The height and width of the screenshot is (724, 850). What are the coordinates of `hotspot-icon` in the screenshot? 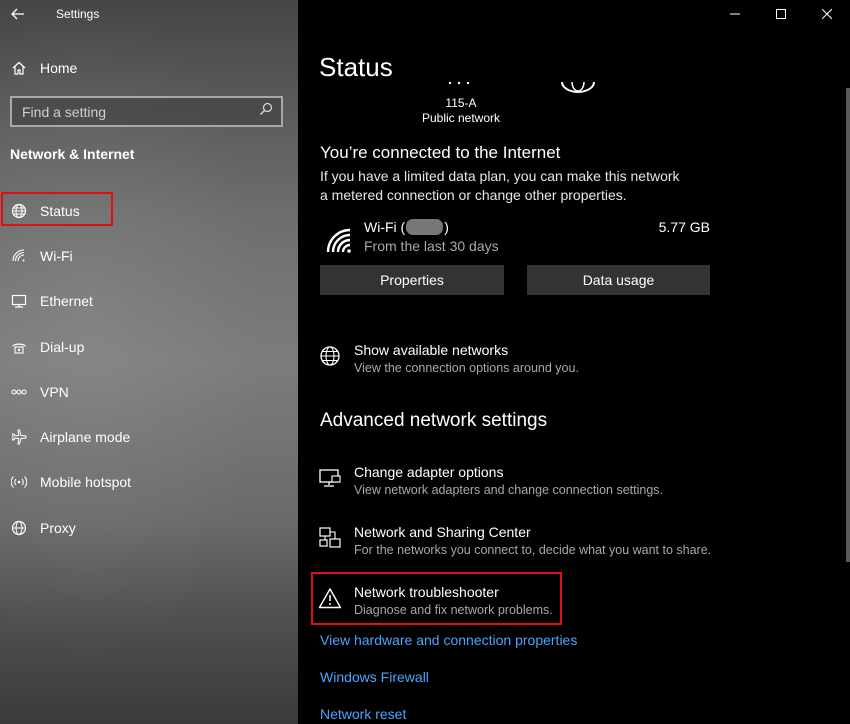 It's located at (19, 482).